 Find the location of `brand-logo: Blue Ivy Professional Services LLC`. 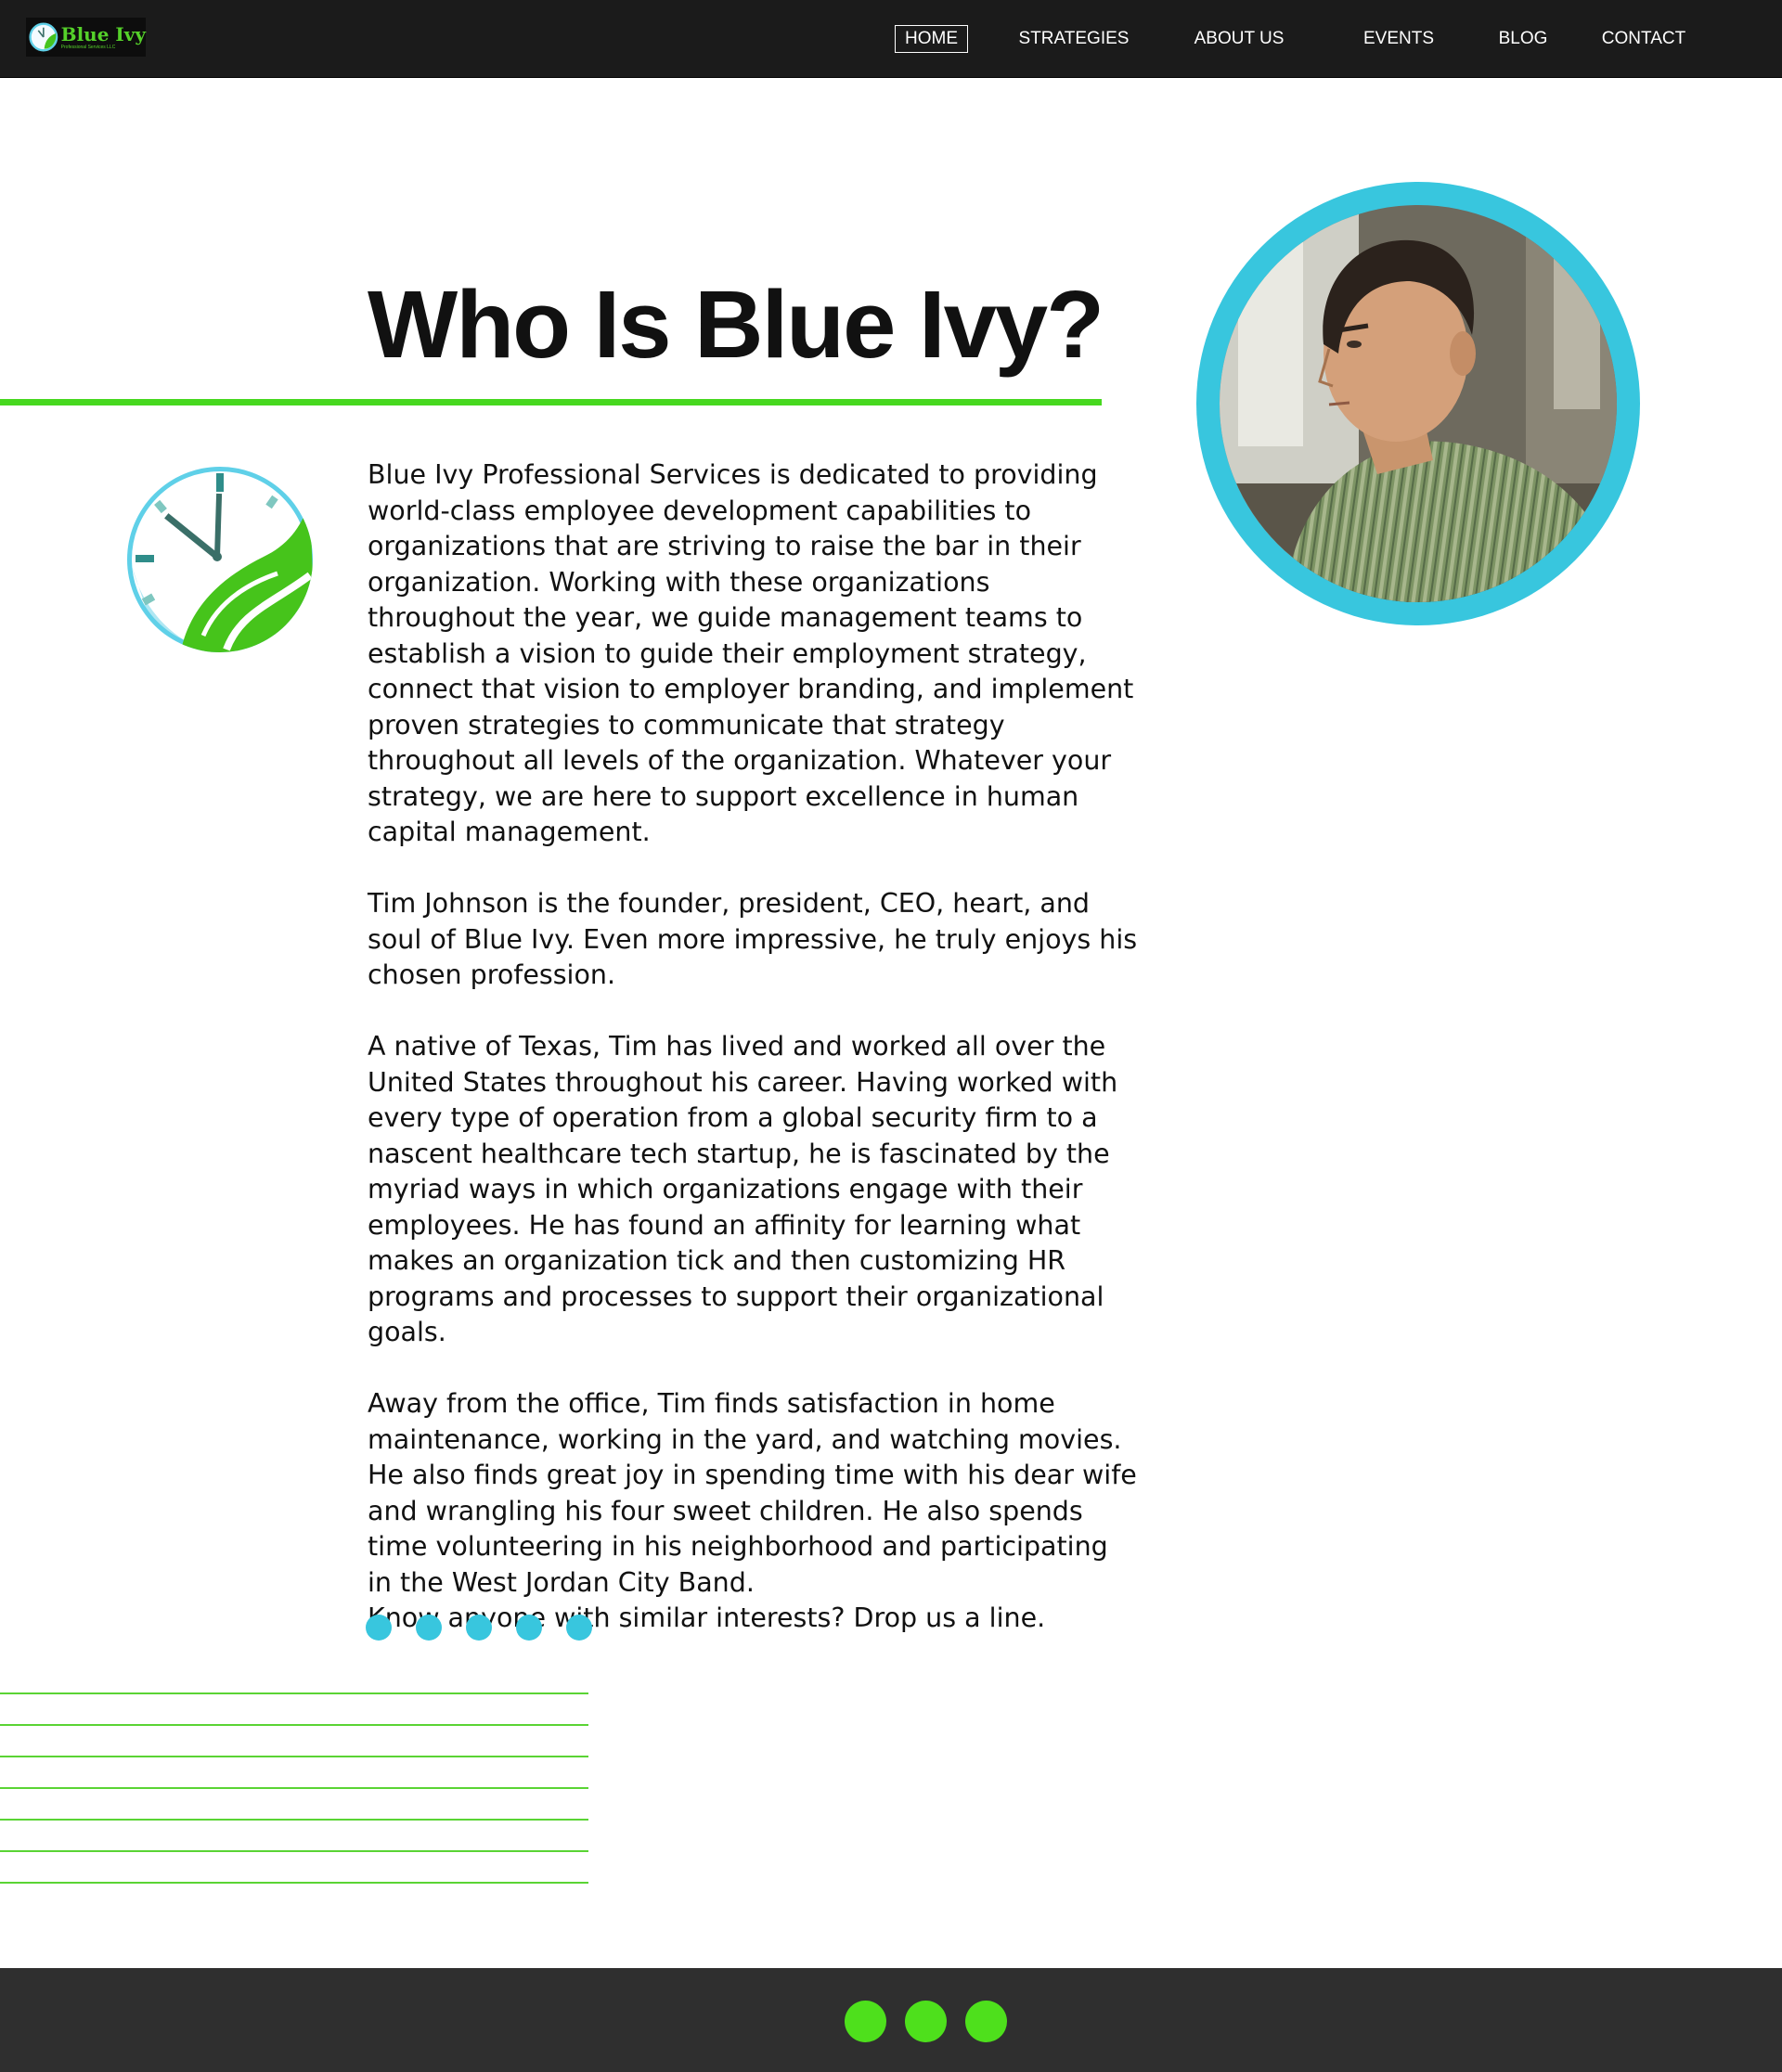

brand-logo: Blue Ivy Professional Services LLC is located at coordinates (86, 37).